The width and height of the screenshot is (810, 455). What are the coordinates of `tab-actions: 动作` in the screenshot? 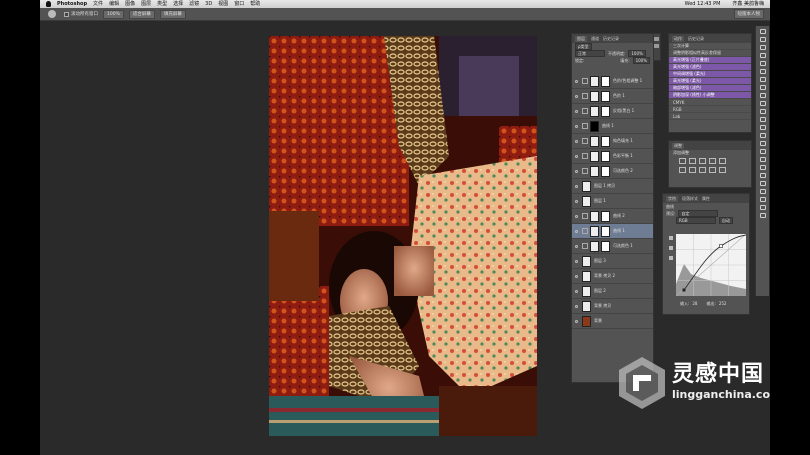 It's located at (678, 38).